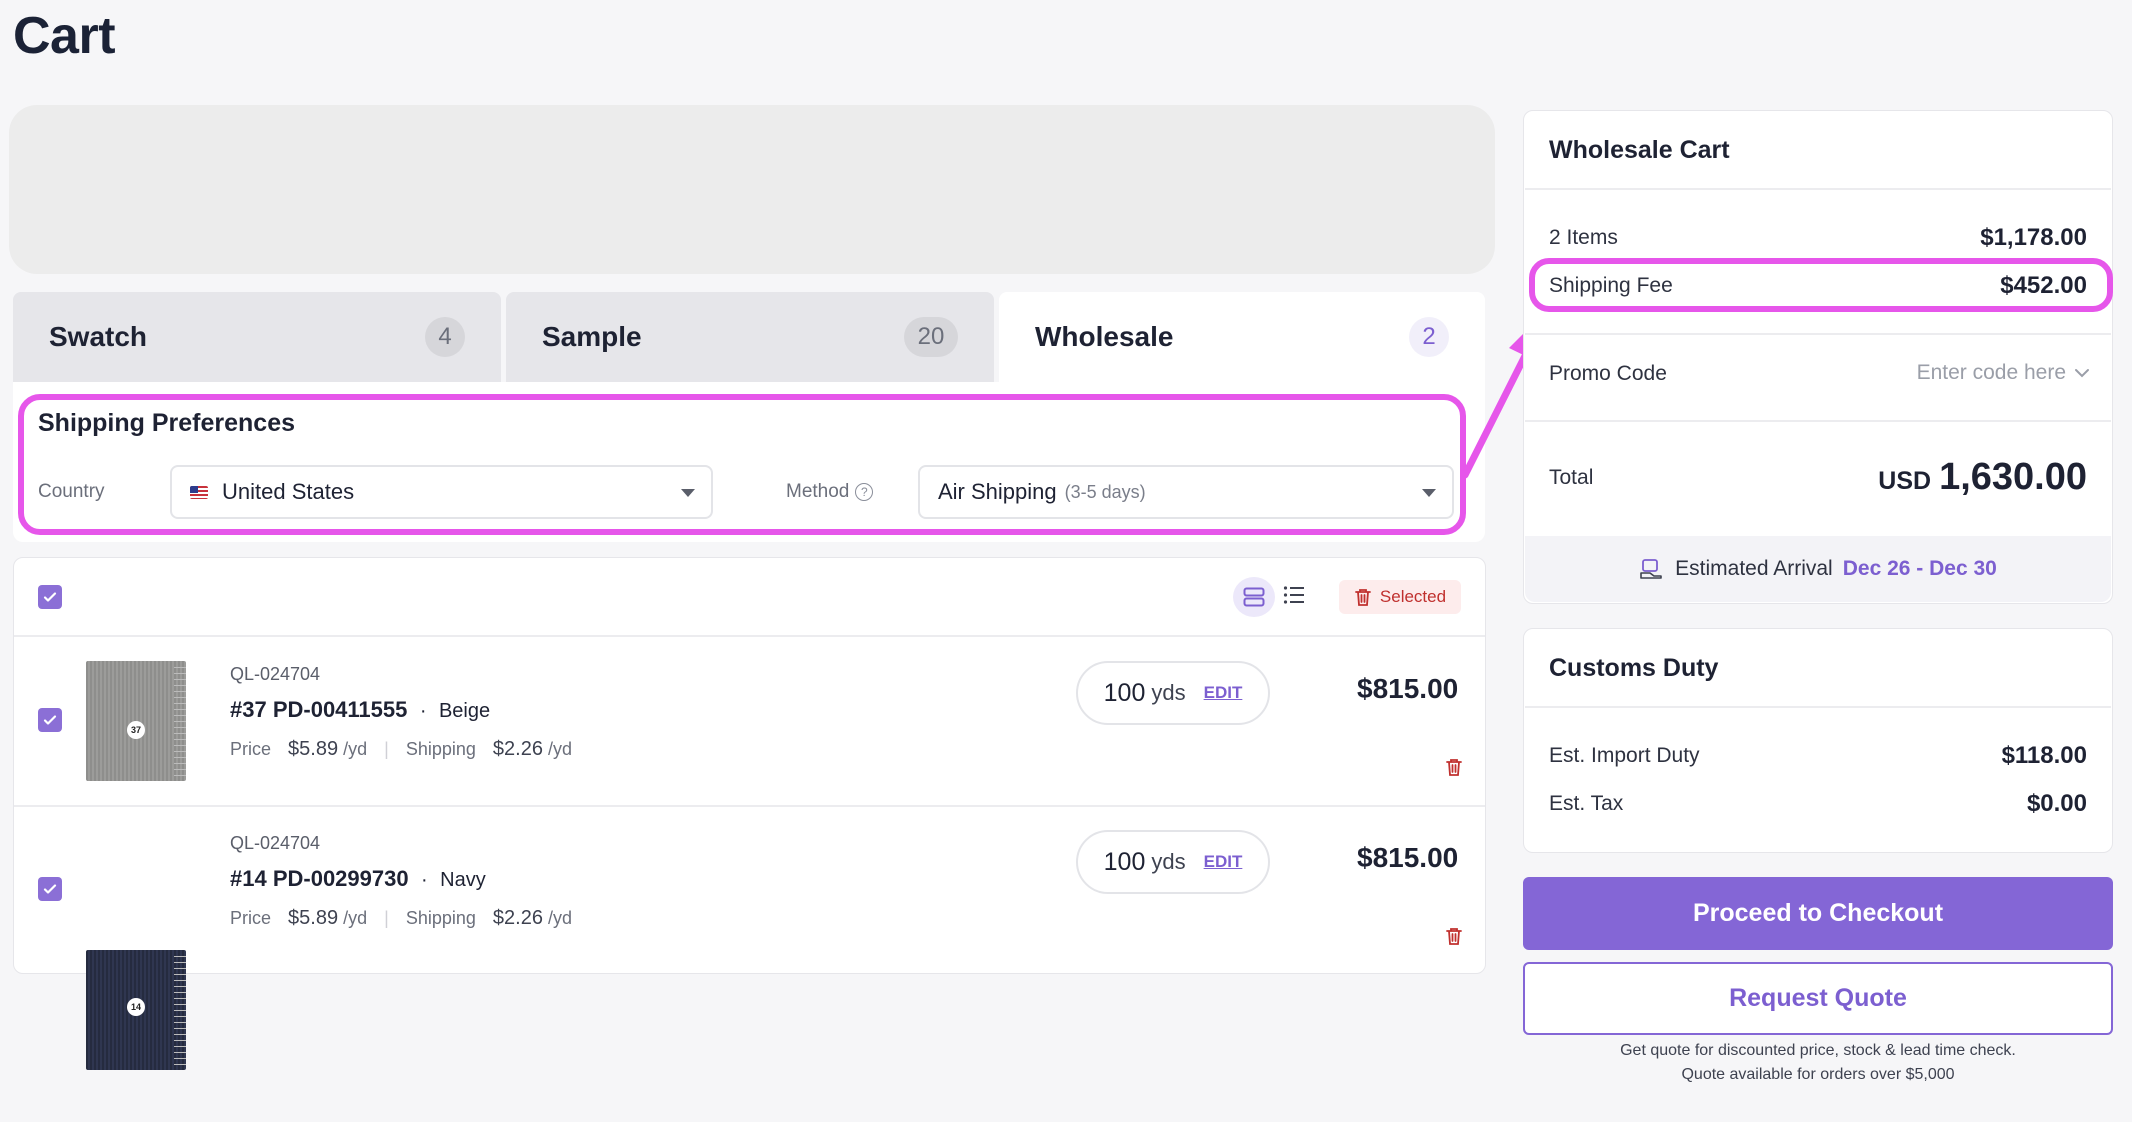  What do you see at coordinates (257, 337) in the screenshot?
I see `tab-swatch: Swatch 4` at bounding box center [257, 337].